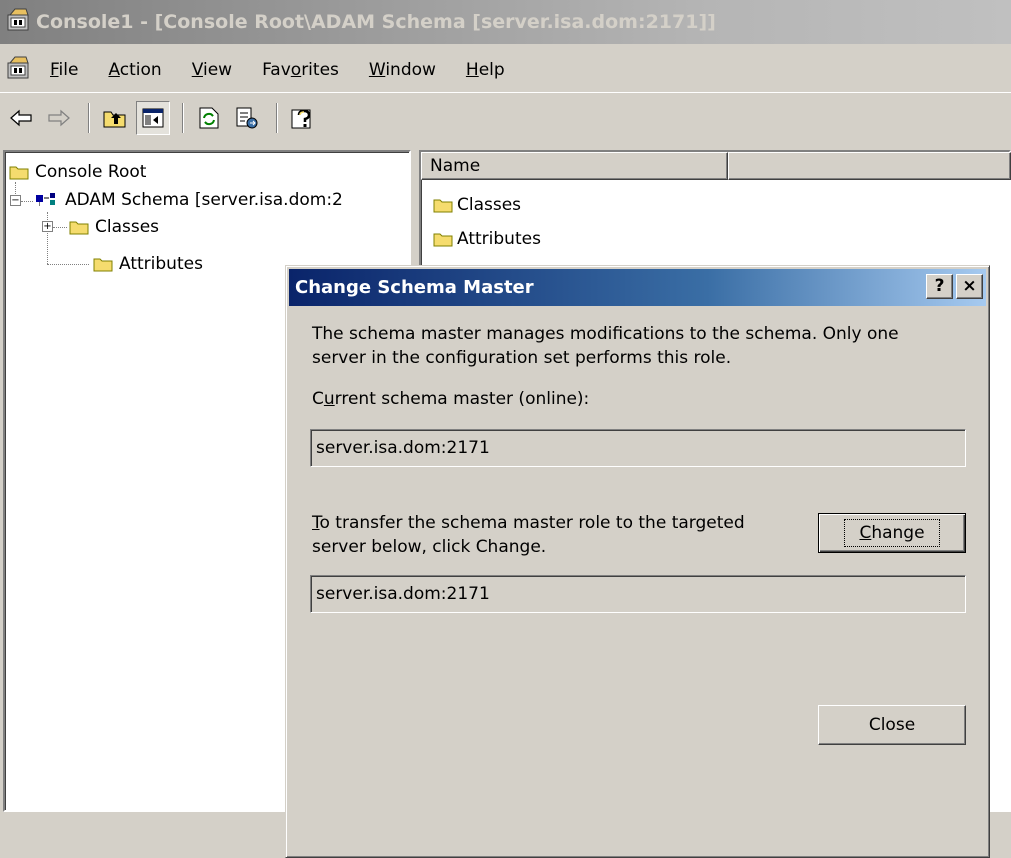 The height and width of the screenshot is (858, 1011). Describe the element at coordinates (115, 118) in the screenshot. I see `up-one-level-icon` at that location.